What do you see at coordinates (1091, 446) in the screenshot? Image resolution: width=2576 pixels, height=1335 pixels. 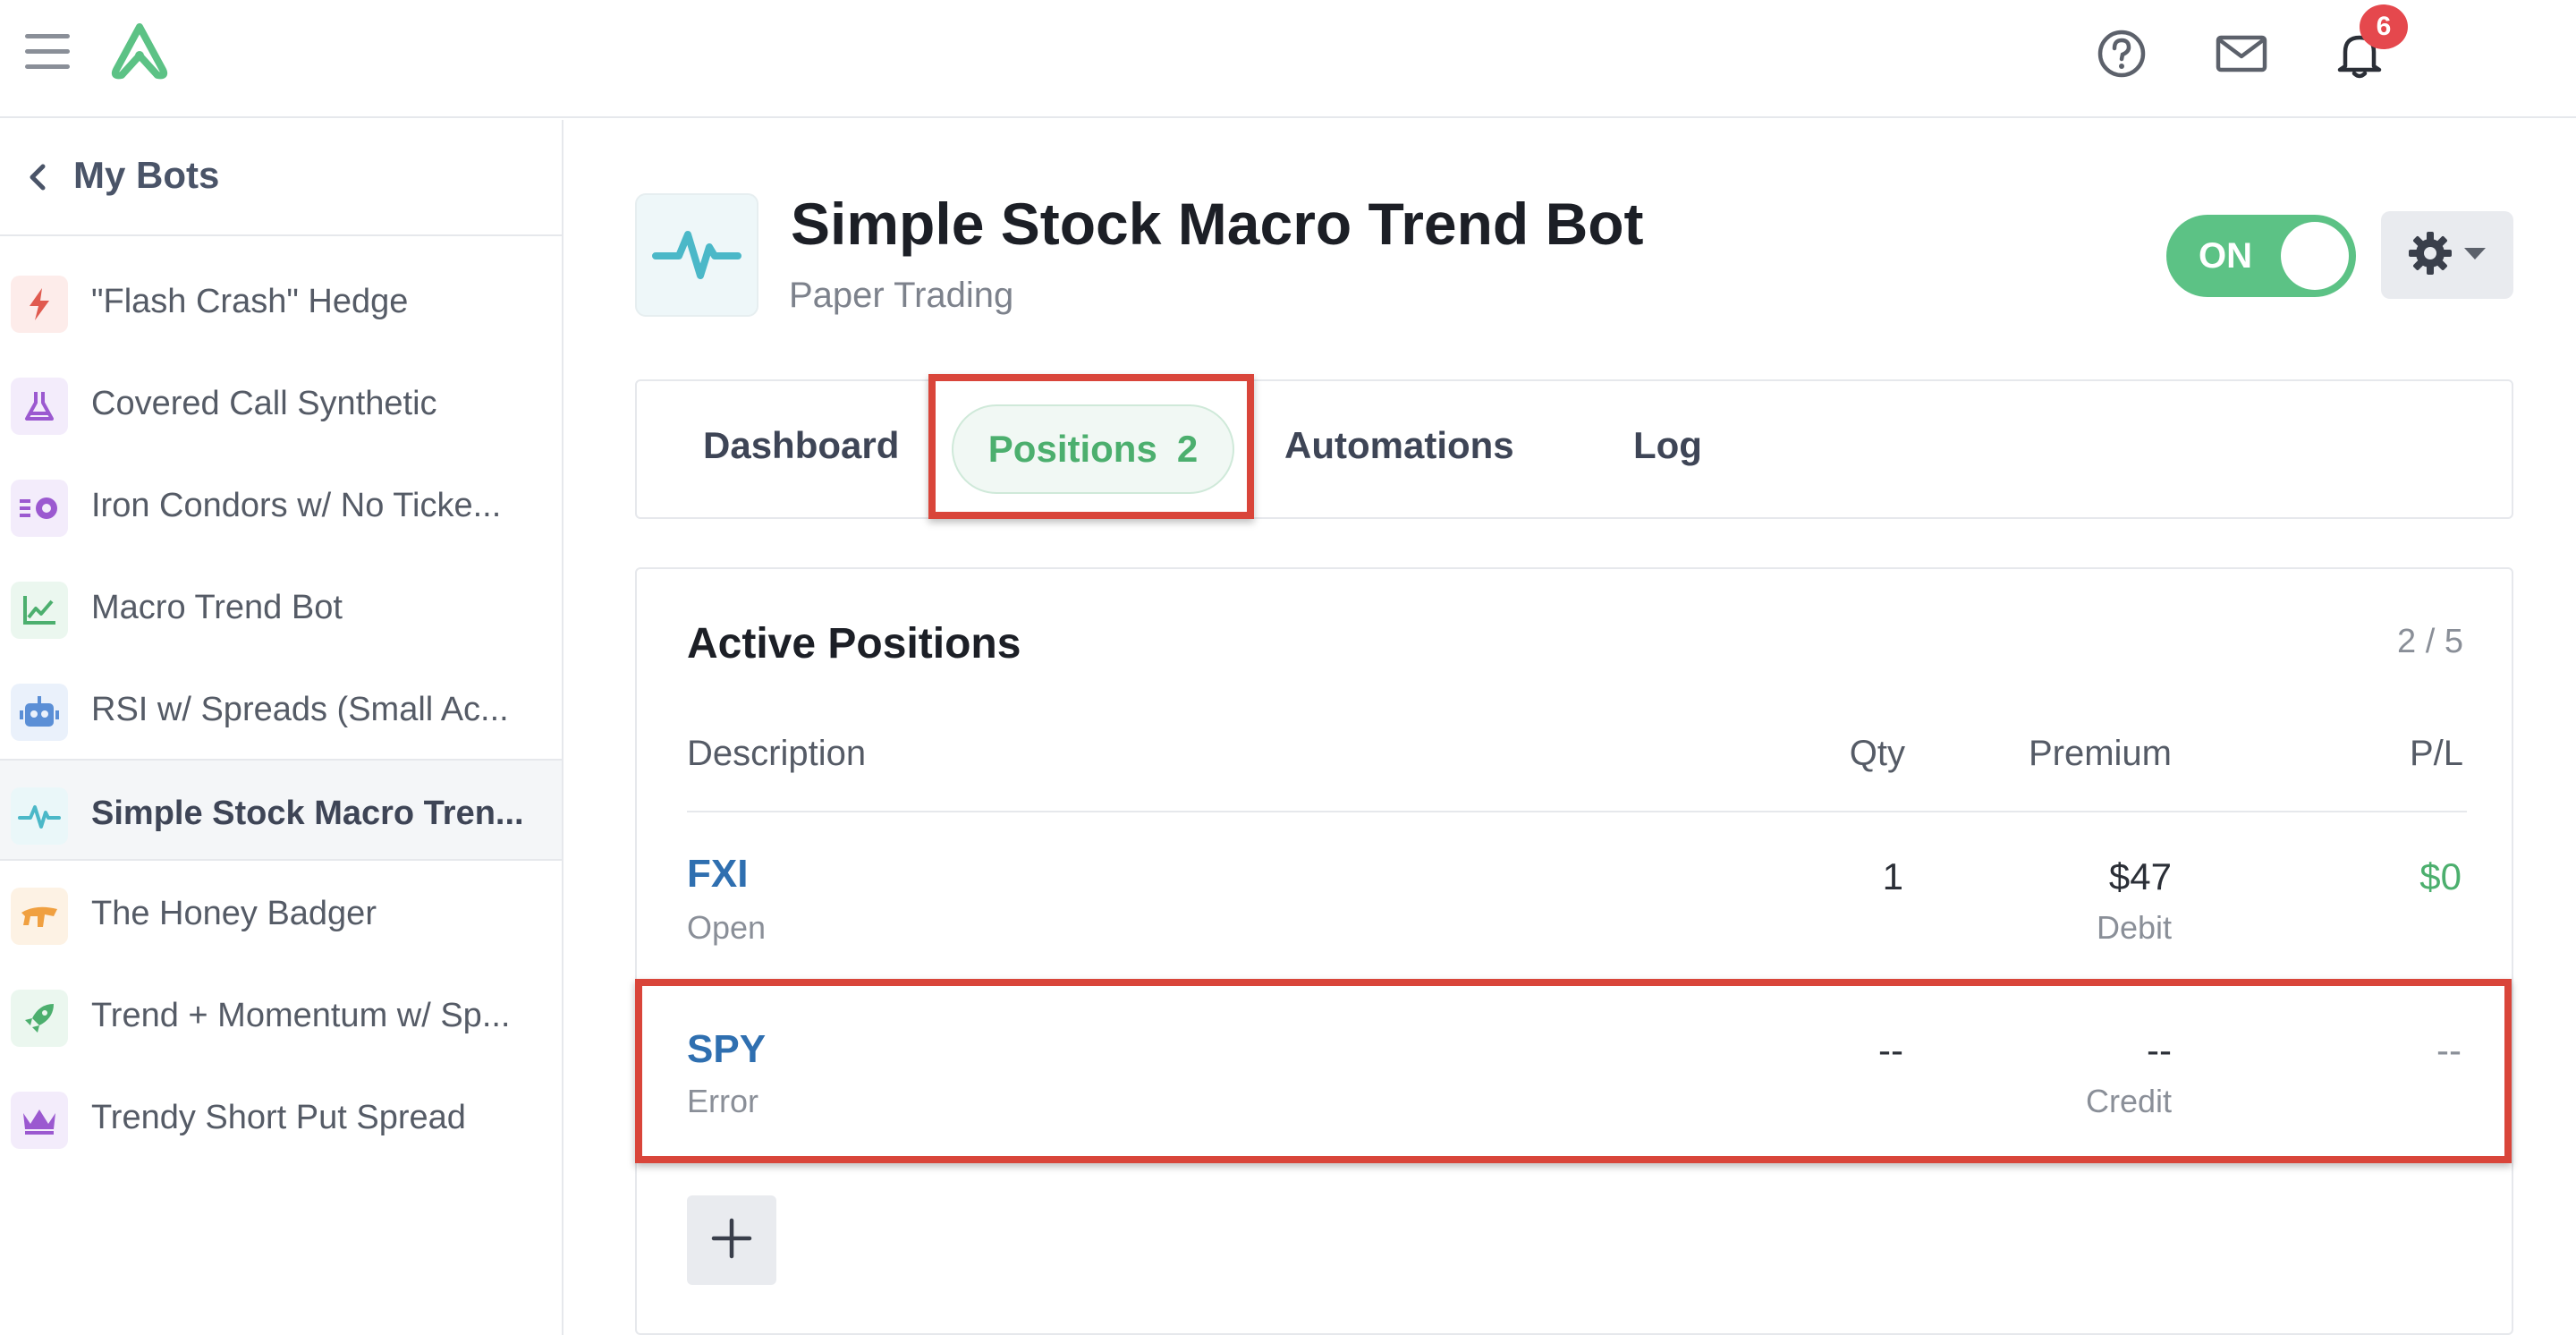 I see `tab-highlight-box` at bounding box center [1091, 446].